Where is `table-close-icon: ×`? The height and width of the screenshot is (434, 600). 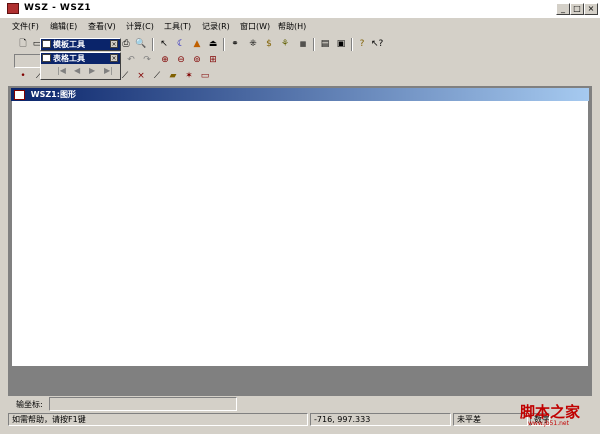 table-close-icon: × is located at coordinates (114, 58).